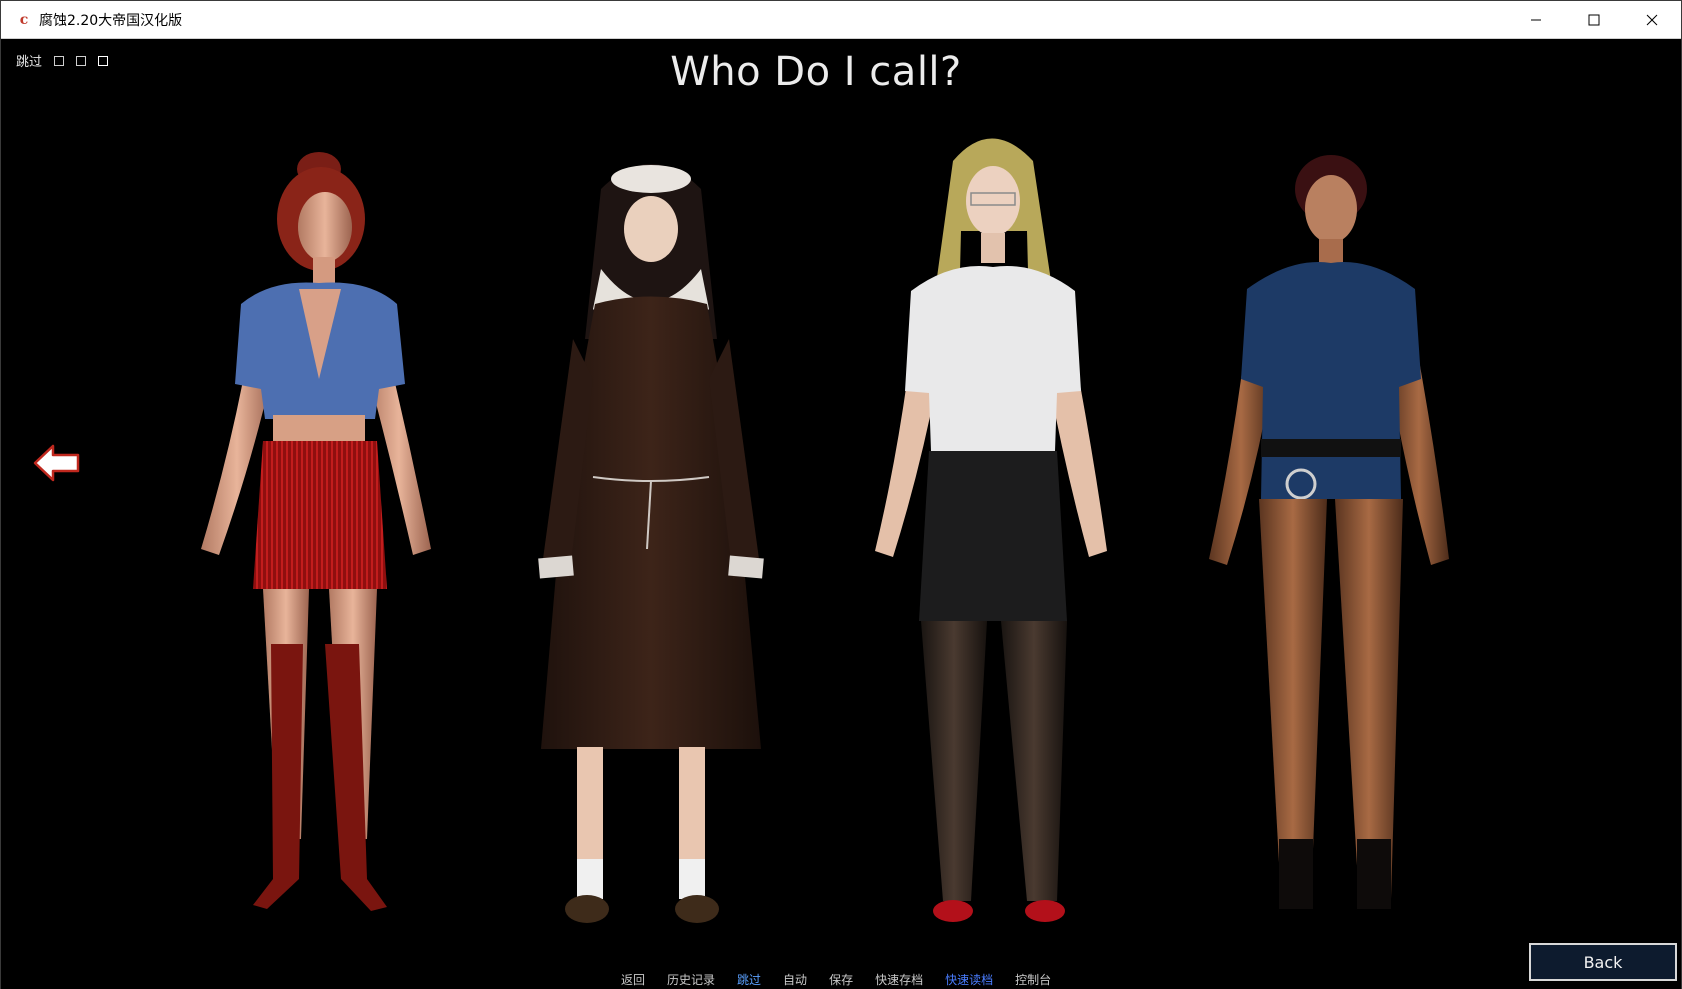 Image resolution: width=1682 pixels, height=989 pixels. I want to click on quick-menu-auto: 自动, so click(795, 979).